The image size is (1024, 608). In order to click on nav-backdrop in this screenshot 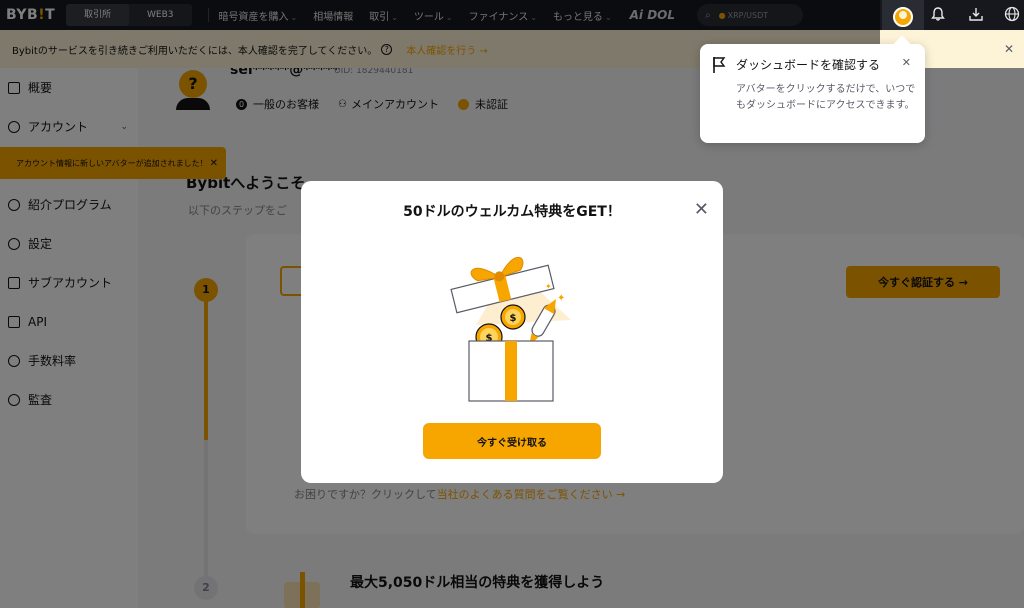, I will do `click(440, 15)`.